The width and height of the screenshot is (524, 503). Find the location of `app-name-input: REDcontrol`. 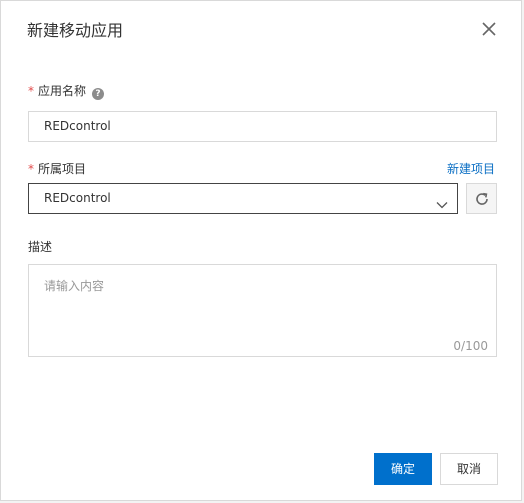

app-name-input: REDcontrol is located at coordinates (262, 126).